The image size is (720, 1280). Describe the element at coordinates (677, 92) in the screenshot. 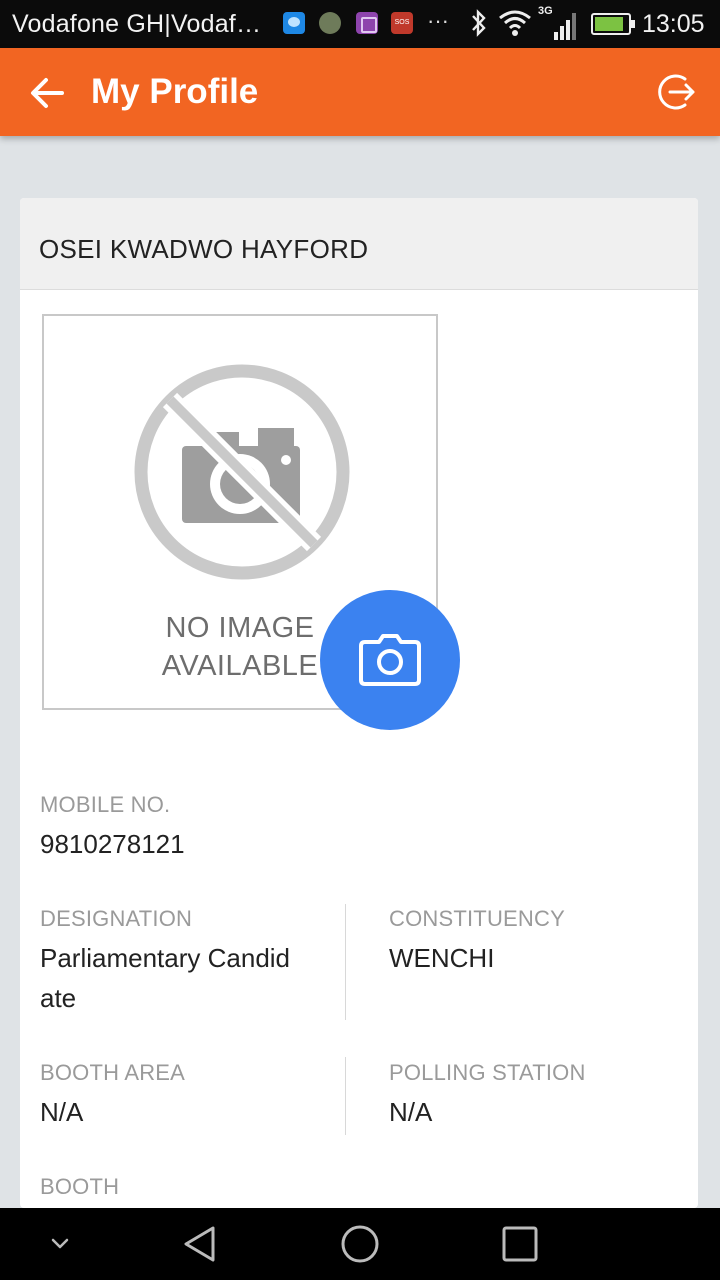

I see `logout-icon` at that location.